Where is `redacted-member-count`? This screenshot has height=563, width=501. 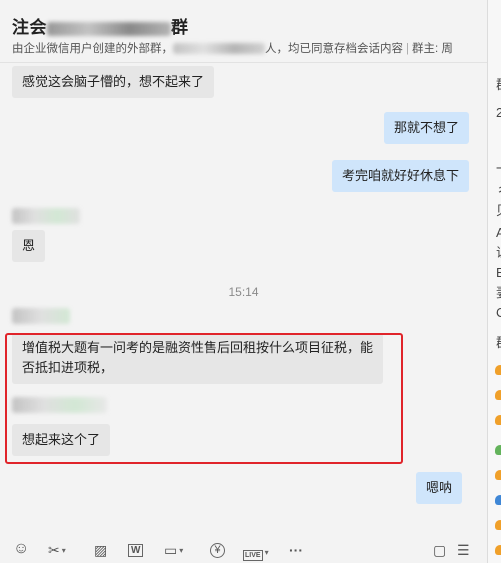
redacted-member-count is located at coordinates (219, 49).